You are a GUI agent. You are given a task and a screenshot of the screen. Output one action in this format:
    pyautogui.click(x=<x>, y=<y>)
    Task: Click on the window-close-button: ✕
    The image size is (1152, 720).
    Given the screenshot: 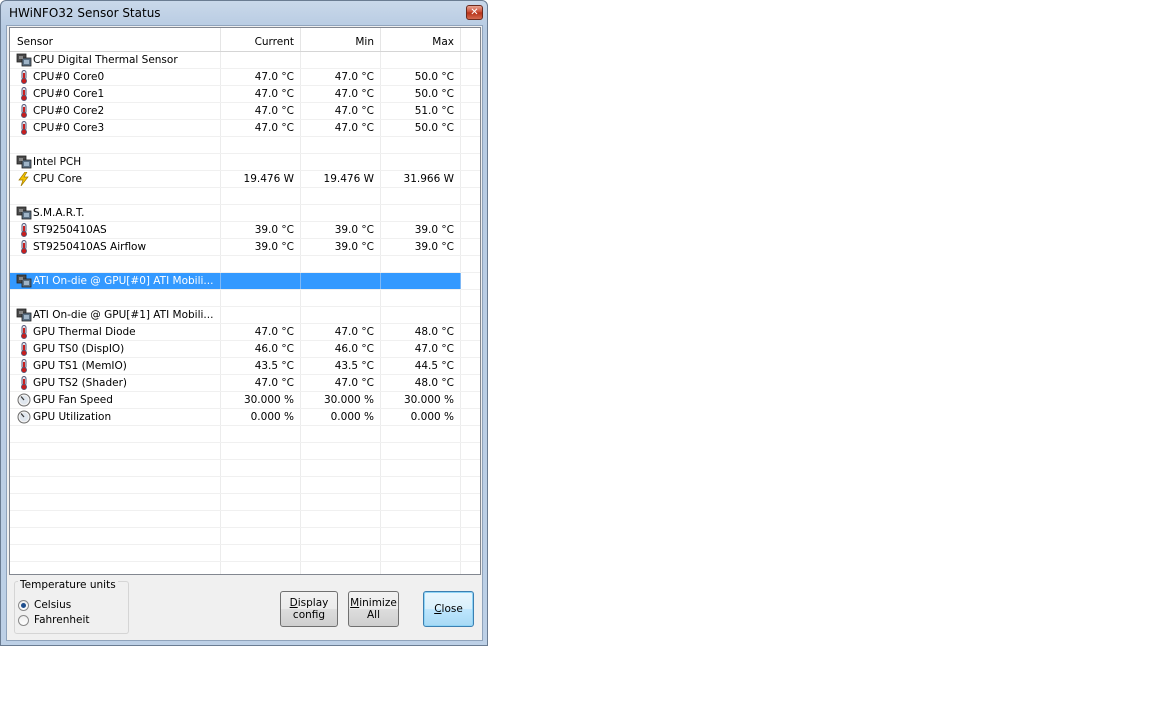 What is the action you would take?
    pyautogui.click(x=474, y=12)
    